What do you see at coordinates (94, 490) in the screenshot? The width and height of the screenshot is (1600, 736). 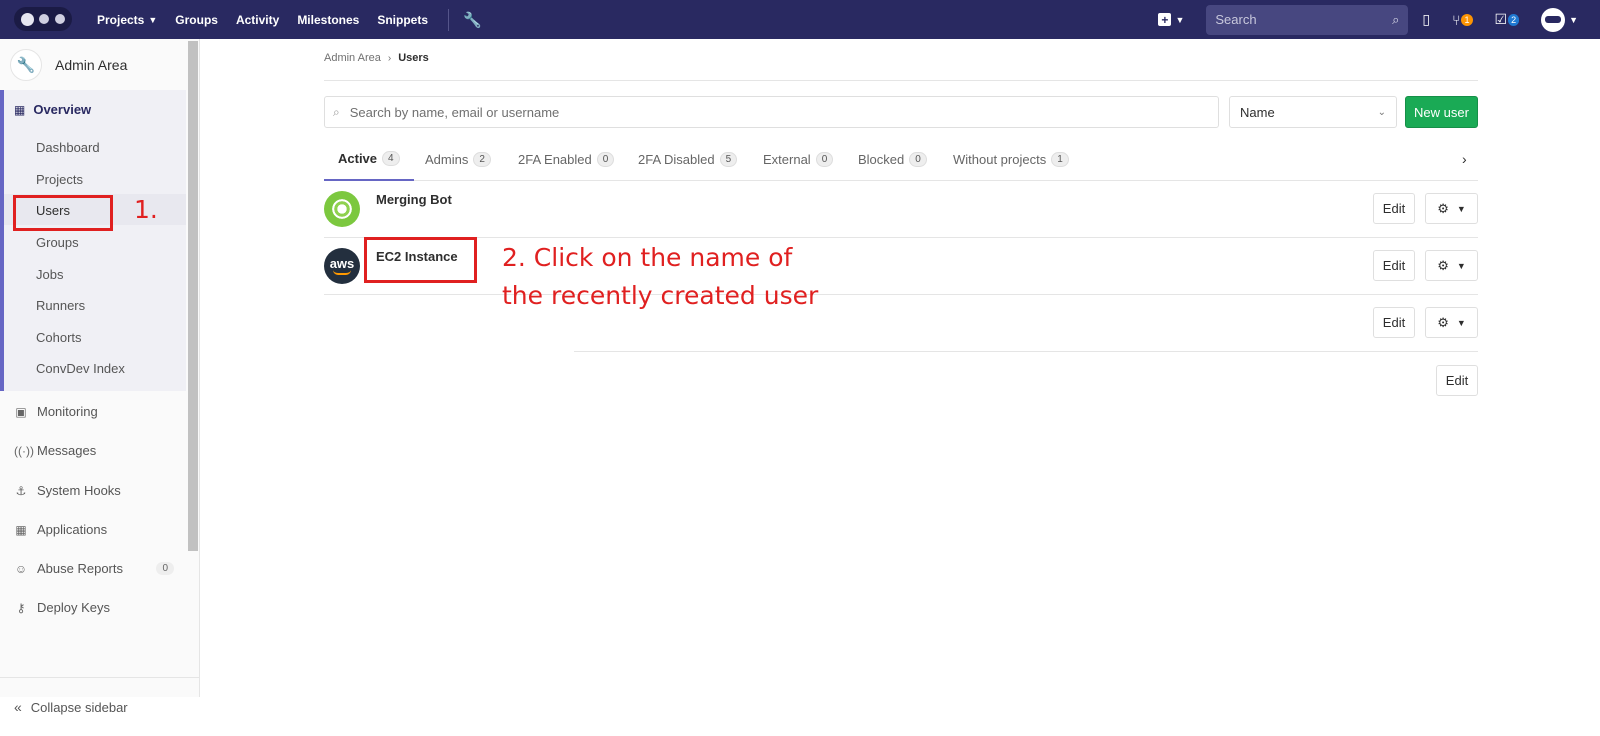 I see `sidebar-item-system-hooks: ⚓ System Hooks` at bounding box center [94, 490].